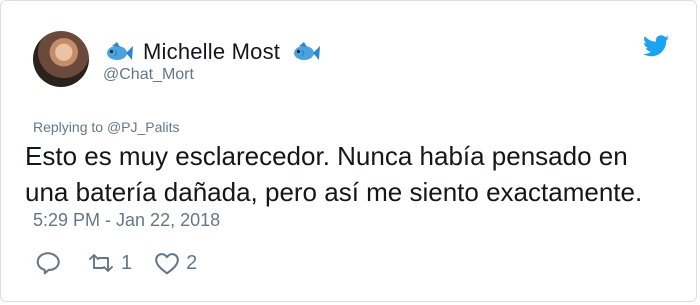 Image resolution: width=700 pixels, height=305 pixels. Describe the element at coordinates (143, 127) in the screenshot. I see `replying-to-handle-link: @PJ_Palits` at that location.